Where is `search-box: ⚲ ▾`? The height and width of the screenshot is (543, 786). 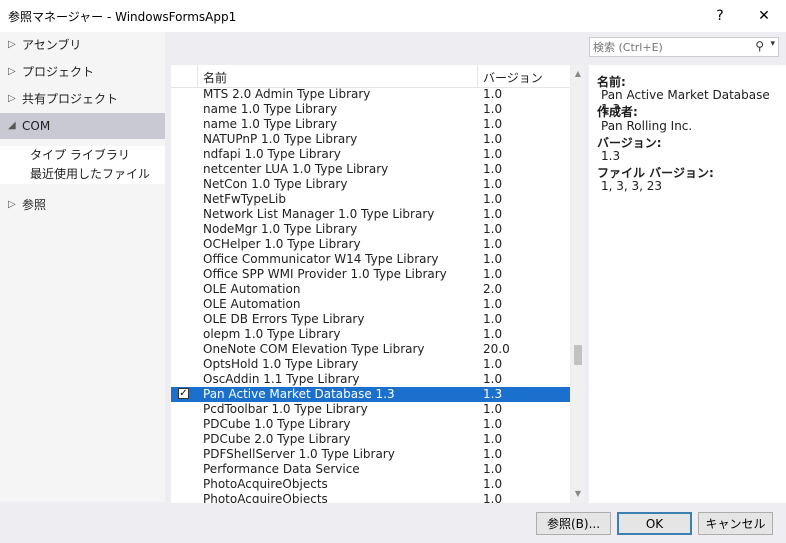 search-box: ⚲ ▾ is located at coordinates (684, 47).